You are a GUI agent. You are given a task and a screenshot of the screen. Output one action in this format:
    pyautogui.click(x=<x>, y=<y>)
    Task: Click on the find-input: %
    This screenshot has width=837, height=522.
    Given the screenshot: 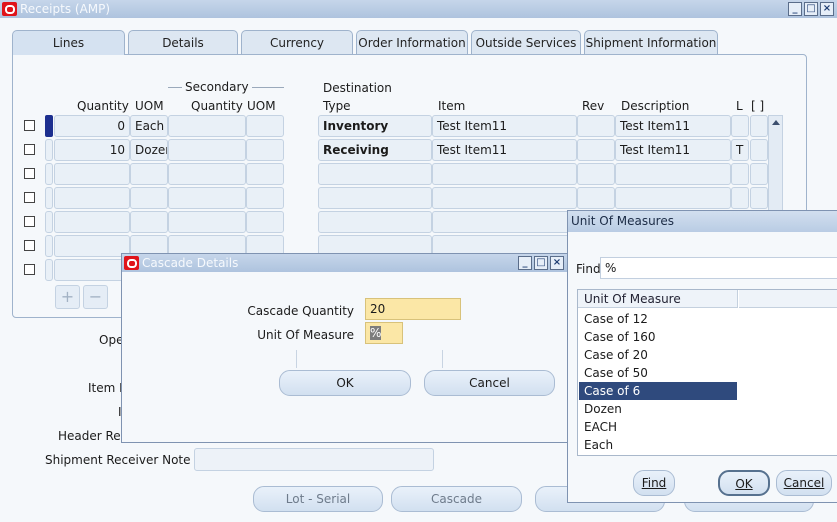 What is the action you would take?
    pyautogui.click(x=718, y=268)
    